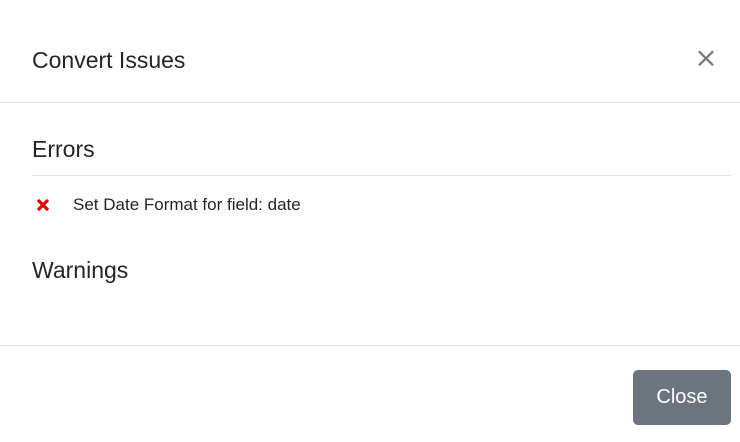 The height and width of the screenshot is (442, 740). What do you see at coordinates (381, 175) in the screenshot?
I see `errors-divider` at bounding box center [381, 175].